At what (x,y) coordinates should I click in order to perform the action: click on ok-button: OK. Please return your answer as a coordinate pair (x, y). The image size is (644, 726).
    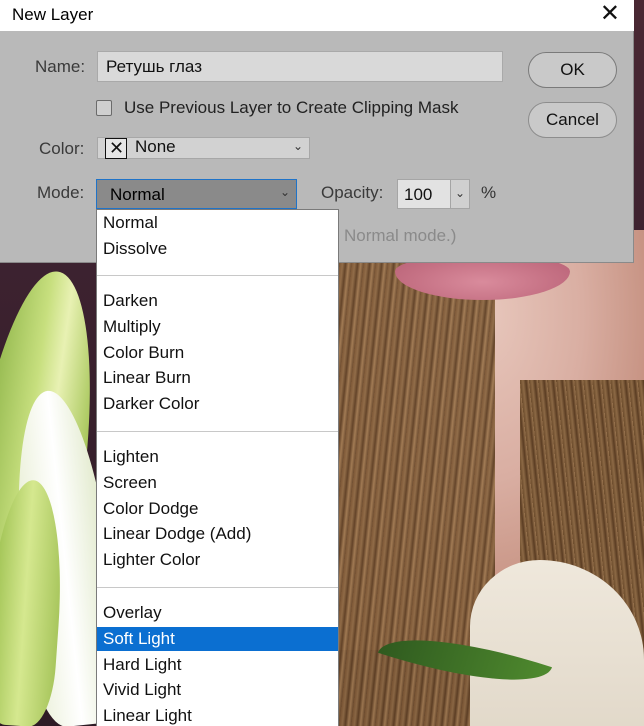
    Looking at the image, I should click on (572, 70).